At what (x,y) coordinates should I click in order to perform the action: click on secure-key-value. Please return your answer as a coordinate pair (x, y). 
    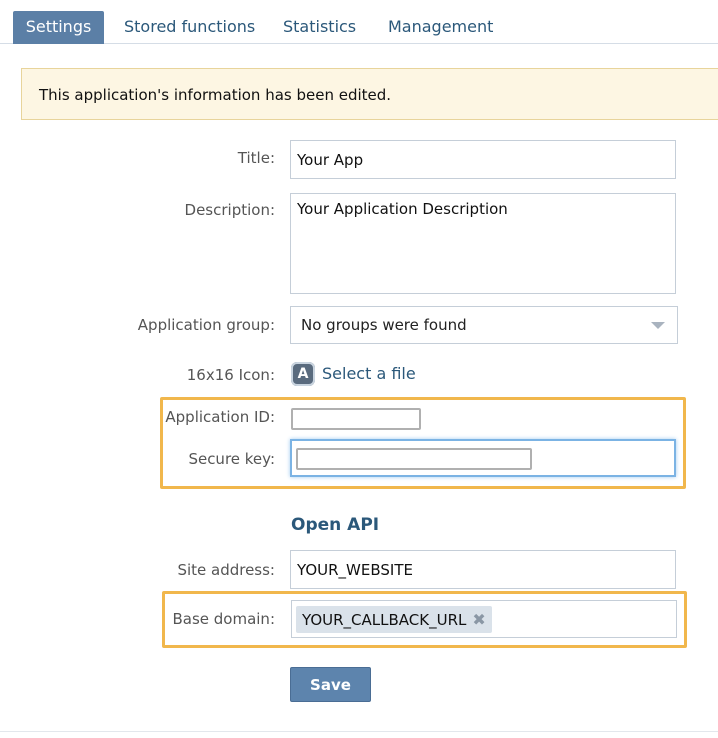
    Looking at the image, I should click on (414, 459).